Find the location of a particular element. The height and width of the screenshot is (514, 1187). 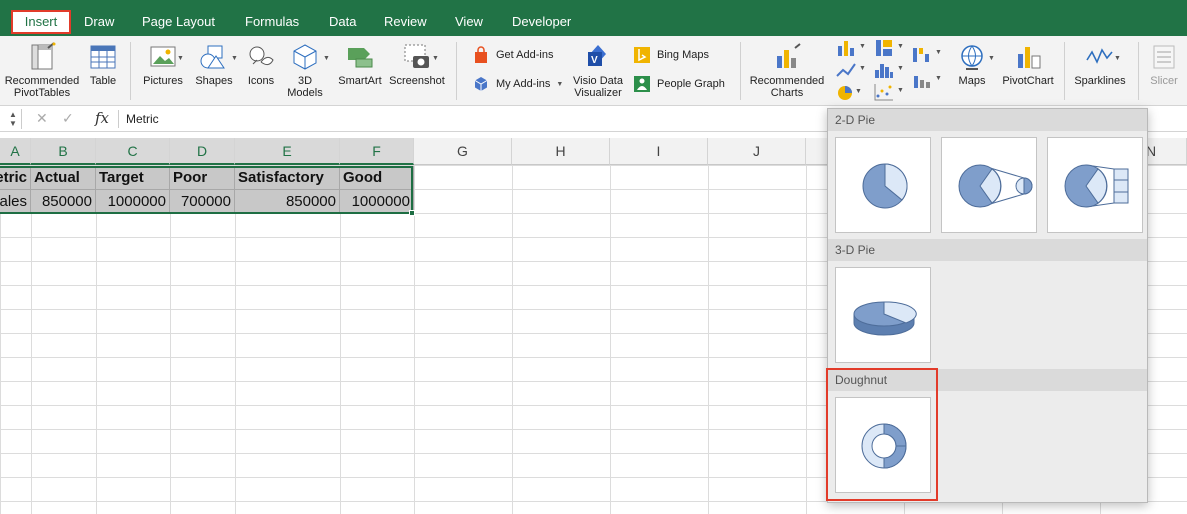

name-box: ▲ ▼ is located at coordinates (11, 119).